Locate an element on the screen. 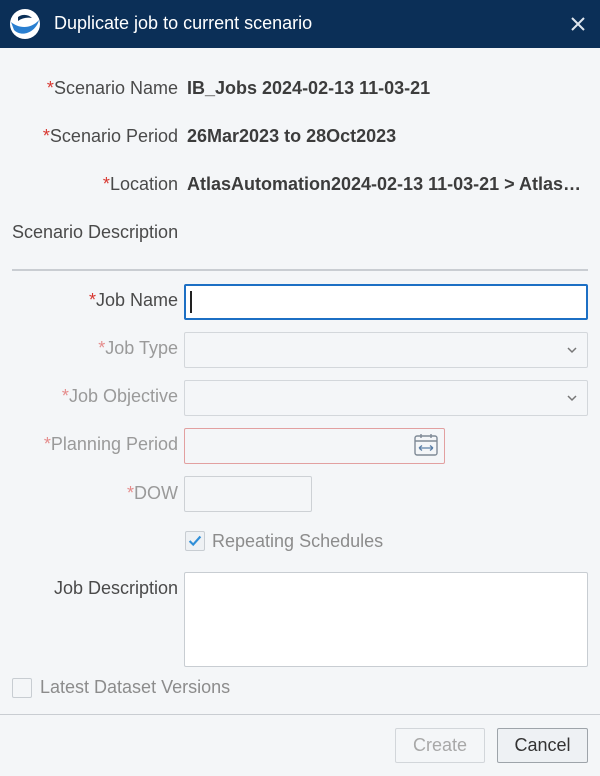  planning-period-label: *Planning Period is located at coordinates (110, 444).